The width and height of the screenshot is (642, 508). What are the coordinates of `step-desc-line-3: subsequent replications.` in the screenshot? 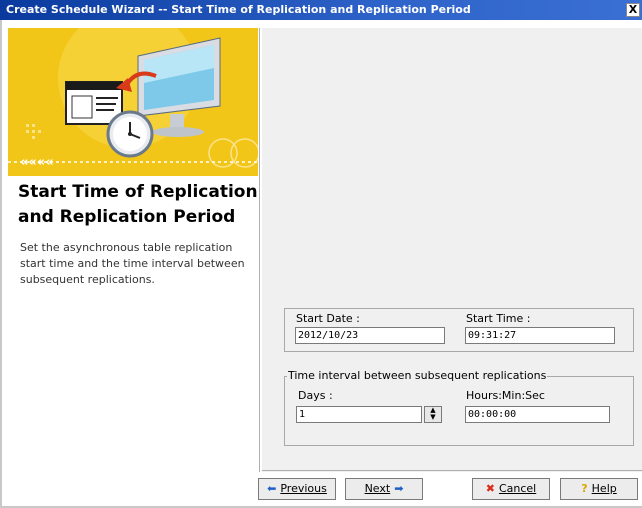 It's located at (87, 279).